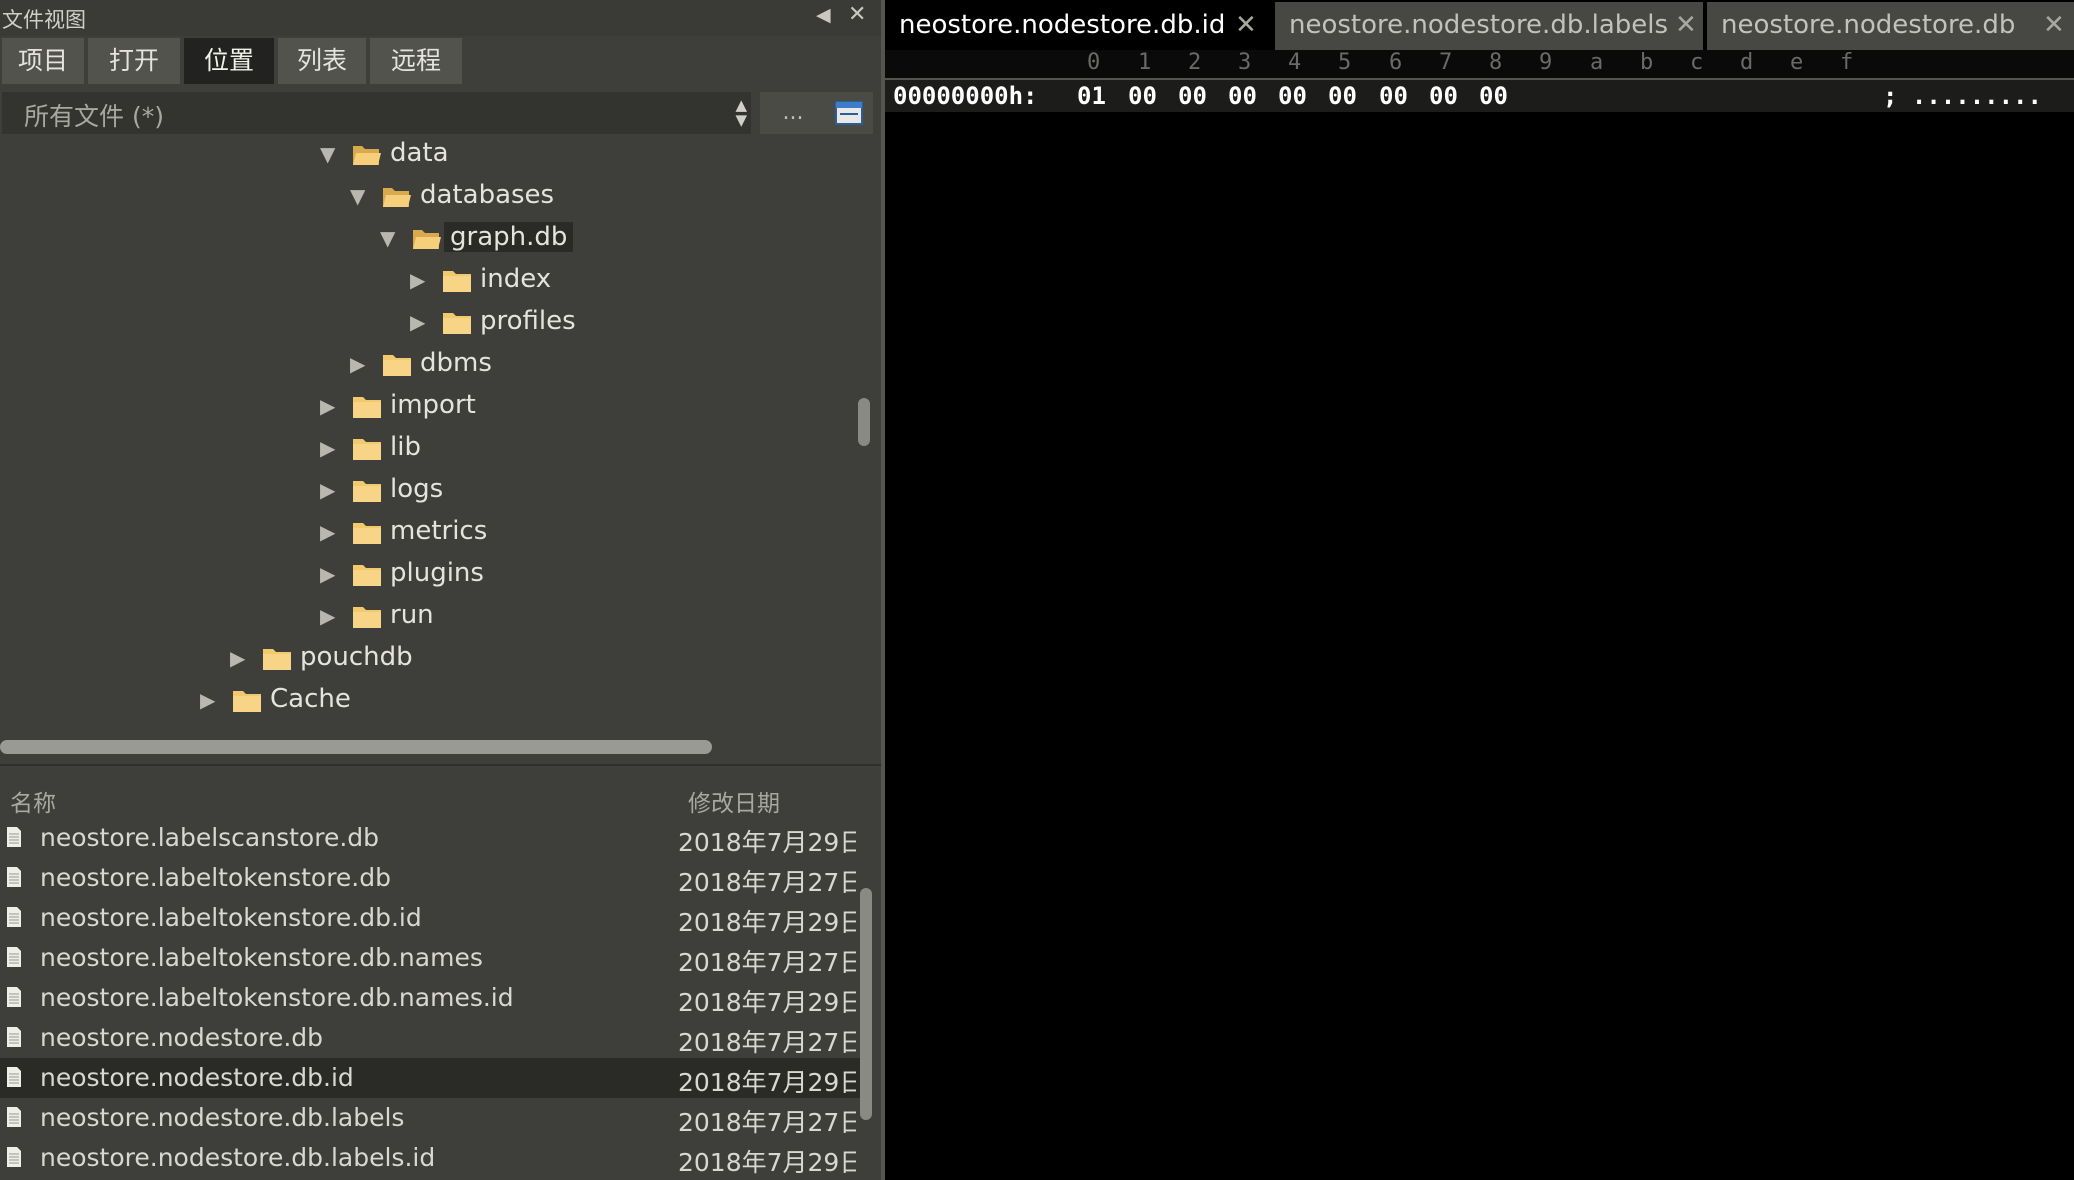 This screenshot has width=2074, height=1180. Describe the element at coordinates (1446, 62) in the screenshot. I see `ruler-column: 7` at that location.